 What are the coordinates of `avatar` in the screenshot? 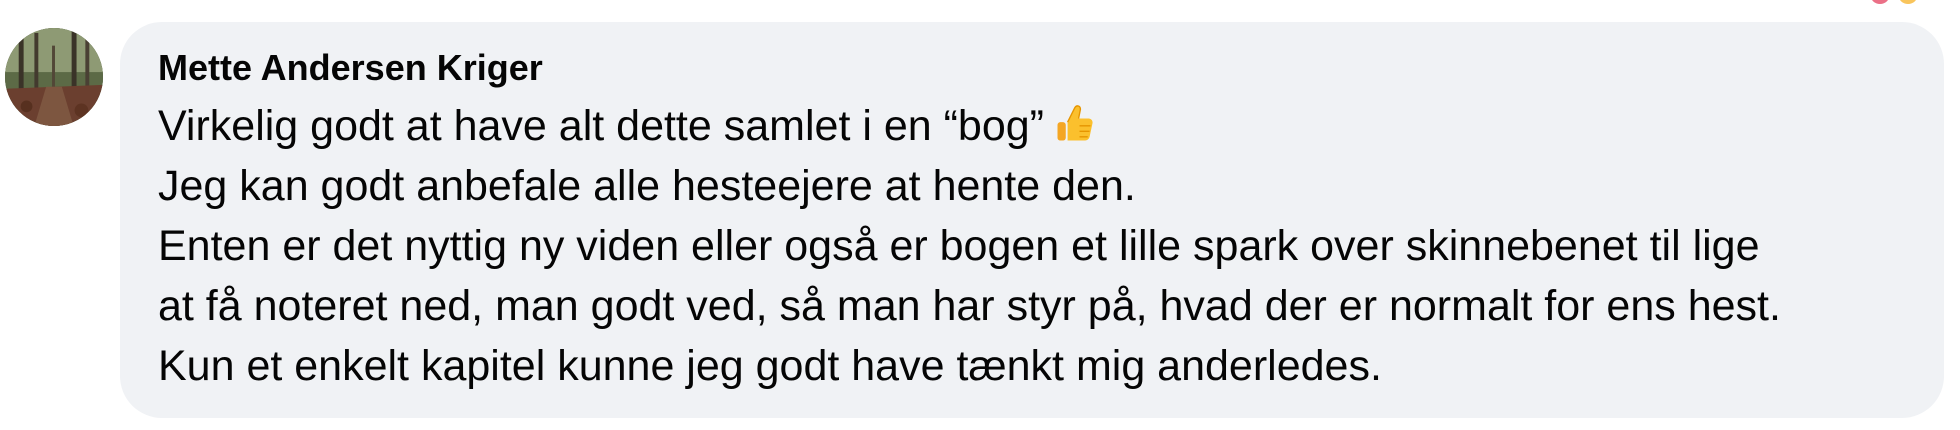 It's located at (54, 77).